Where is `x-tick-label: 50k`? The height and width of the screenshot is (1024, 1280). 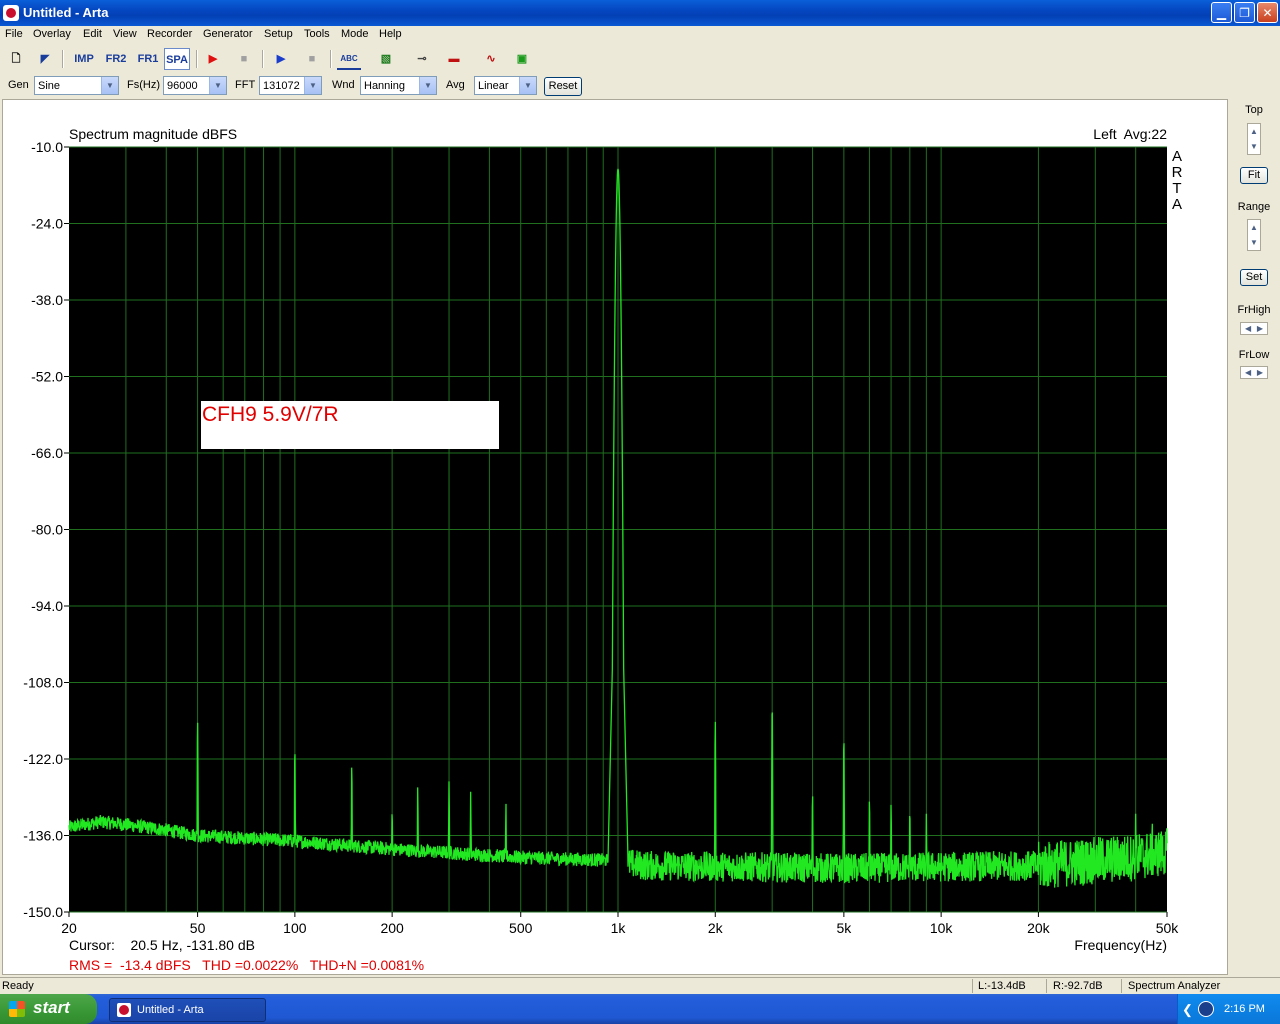
x-tick-label: 50k is located at coordinates (1168, 928).